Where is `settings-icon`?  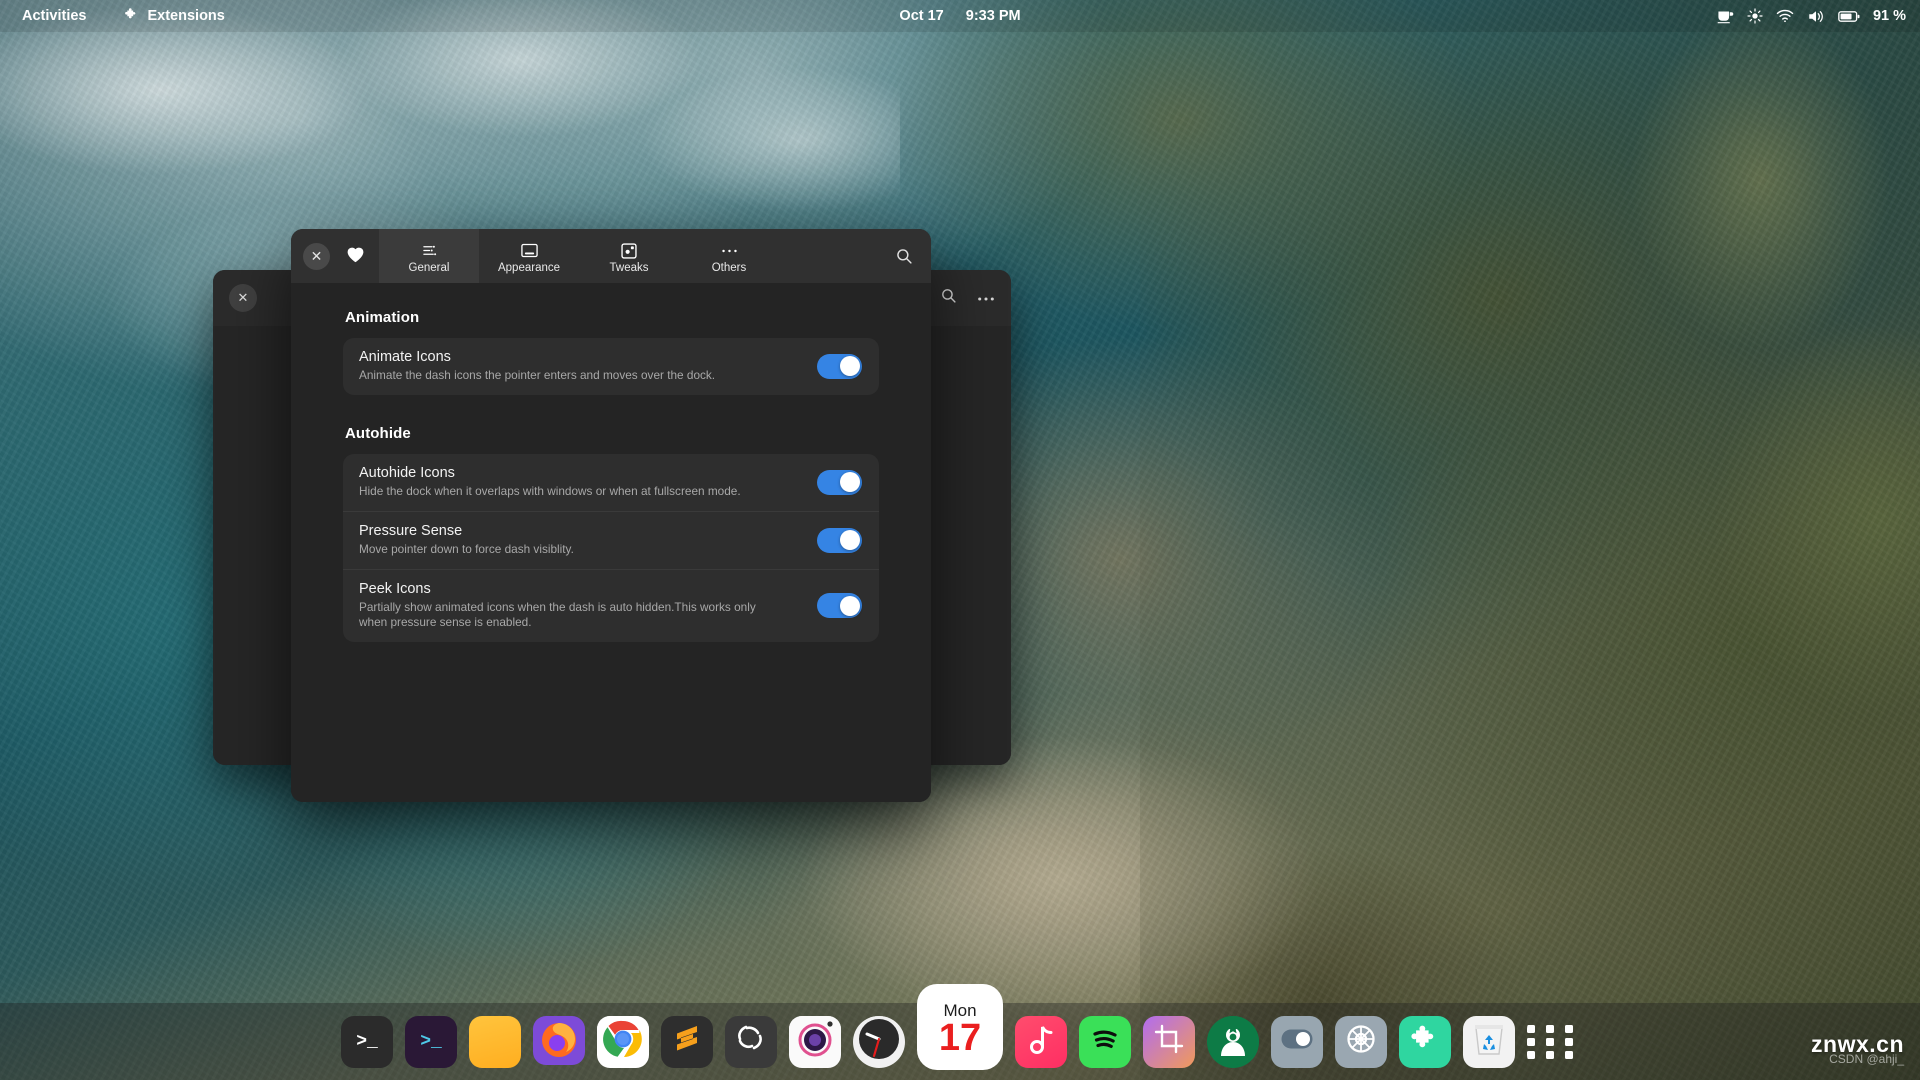
settings-icon is located at coordinates (1361, 1041).